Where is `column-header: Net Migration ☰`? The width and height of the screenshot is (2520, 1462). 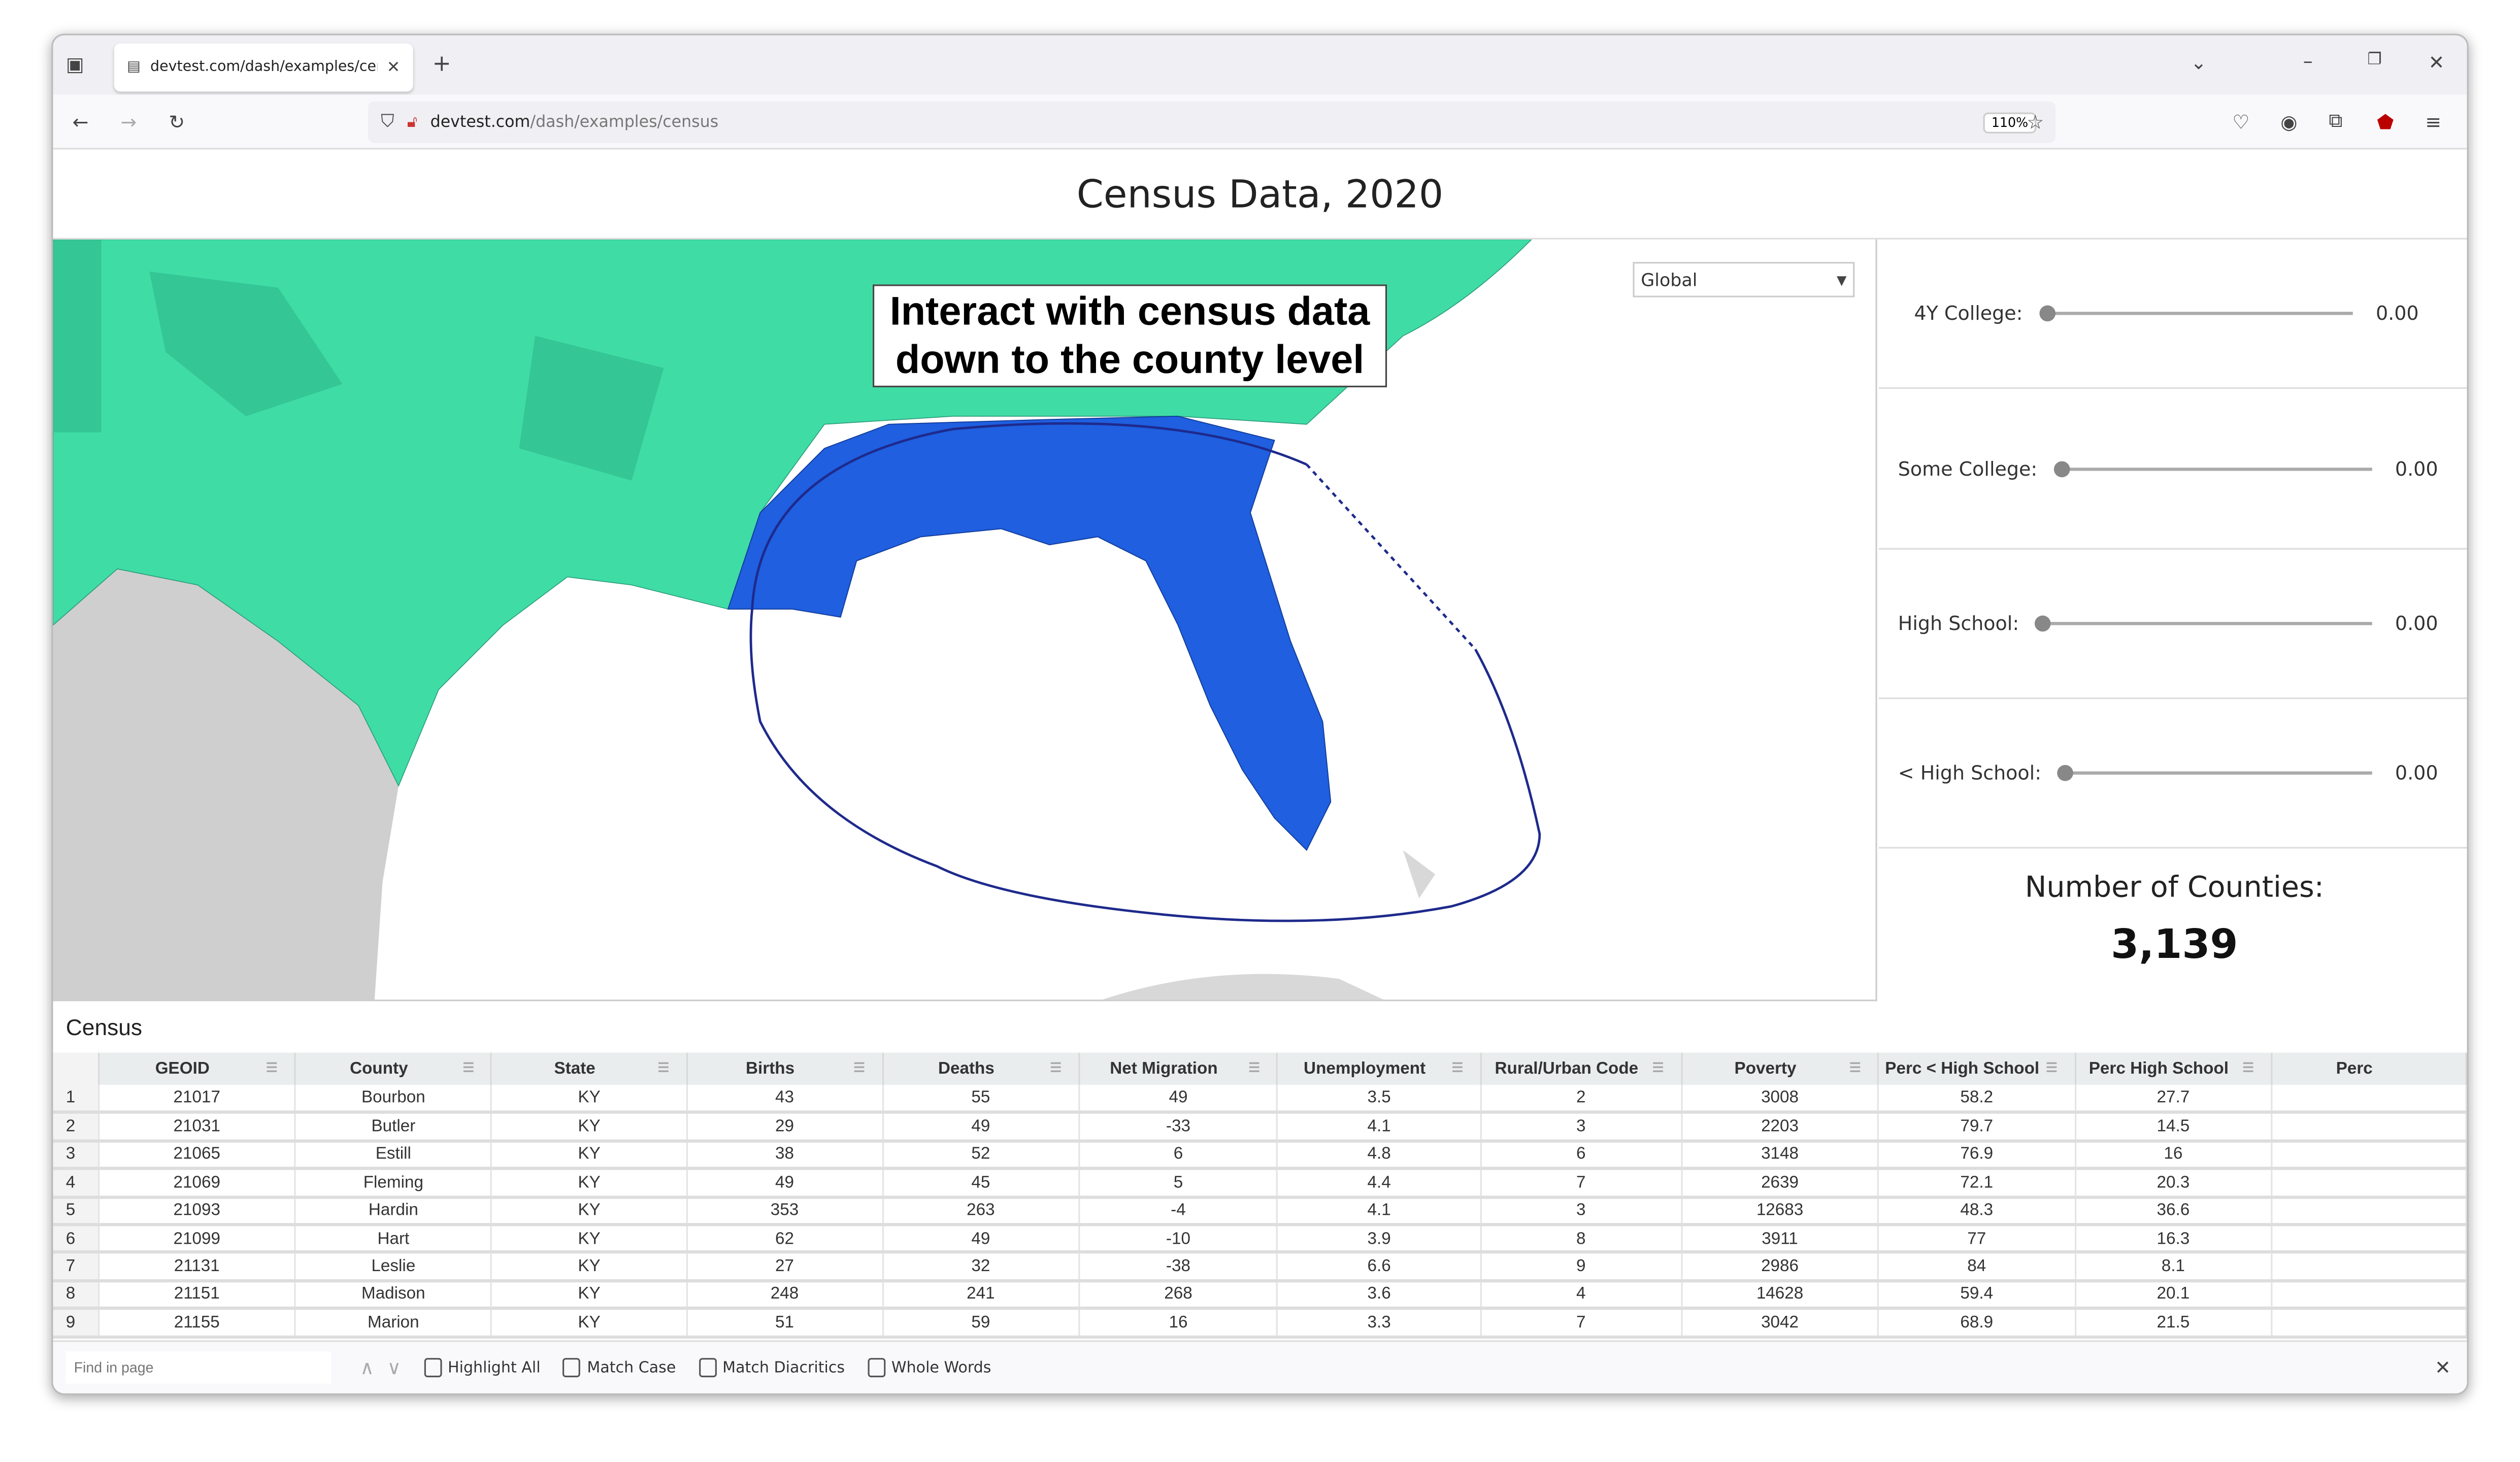
column-header: Net Migration ☰ is located at coordinates (1179, 1068).